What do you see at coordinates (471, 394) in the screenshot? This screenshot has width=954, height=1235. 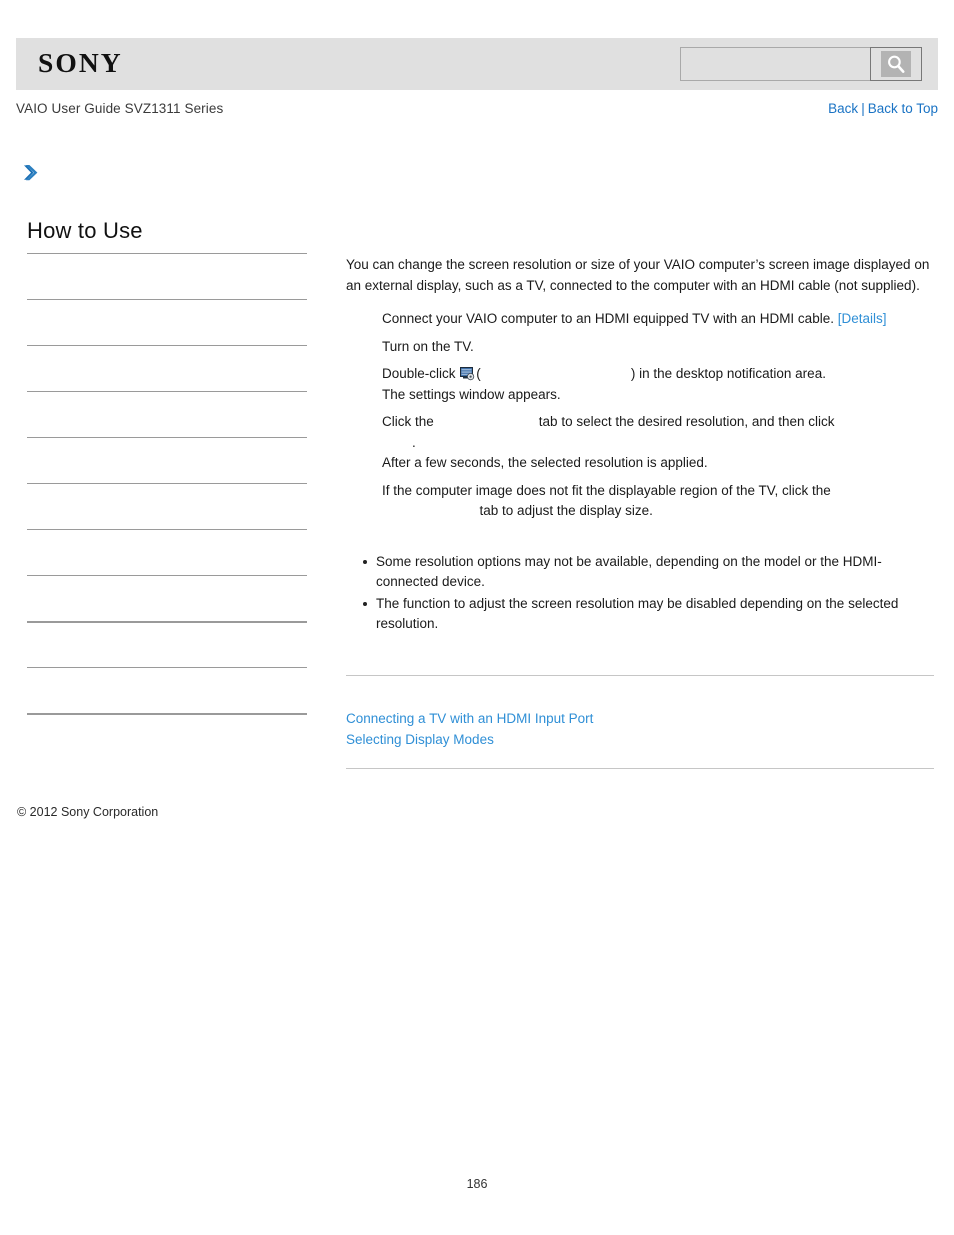 I see `step-sub-note: The settings window appears.` at bounding box center [471, 394].